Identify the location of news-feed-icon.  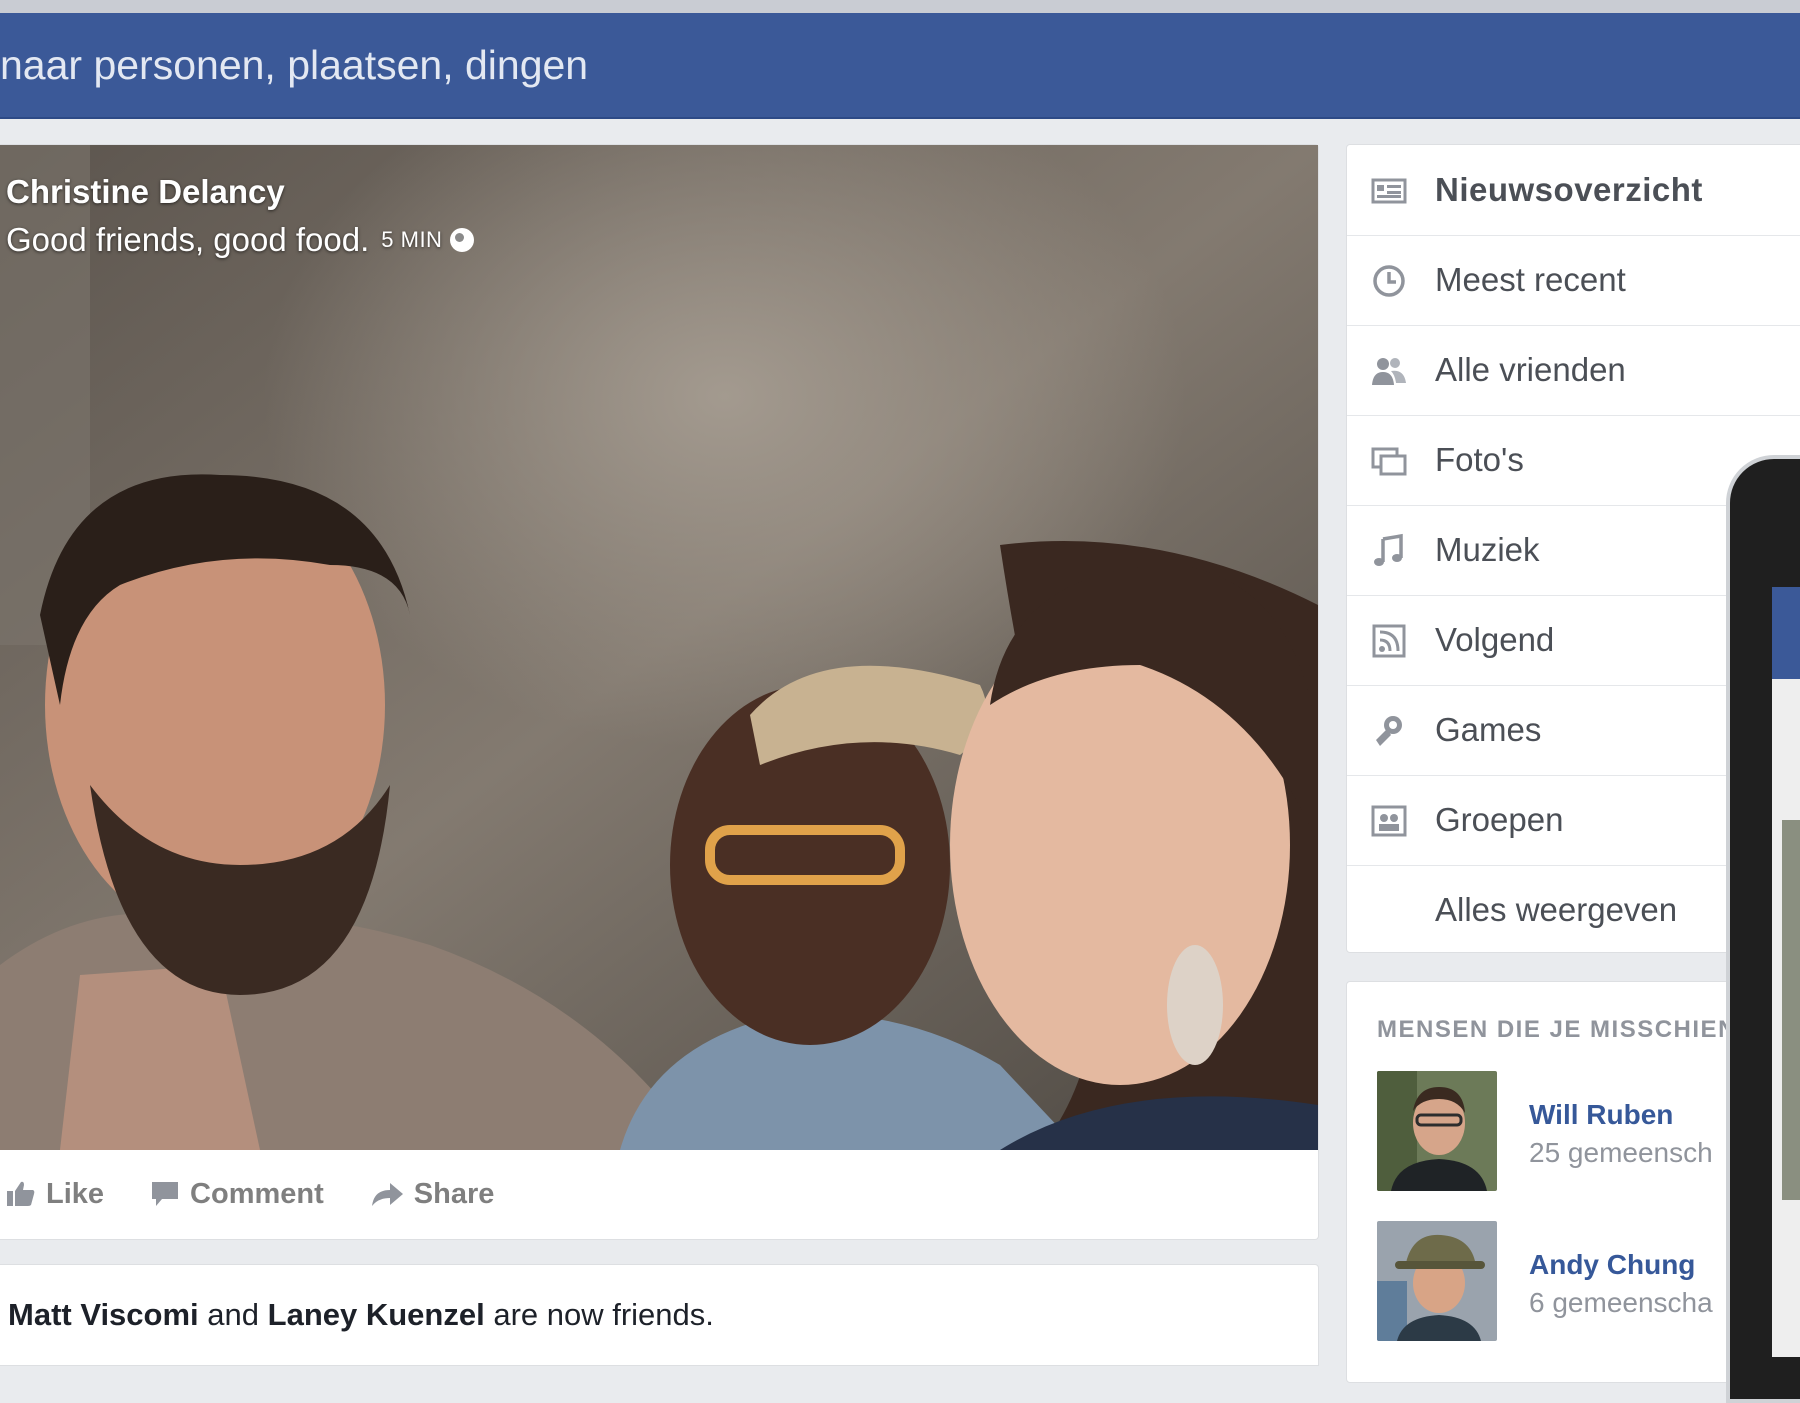
(1389, 191).